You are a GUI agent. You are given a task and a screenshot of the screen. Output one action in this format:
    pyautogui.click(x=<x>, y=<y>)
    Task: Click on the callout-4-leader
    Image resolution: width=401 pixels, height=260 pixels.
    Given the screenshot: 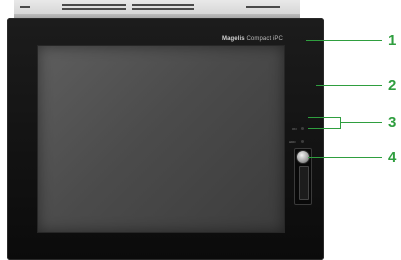 What is the action you would take?
    pyautogui.click(x=345, y=157)
    